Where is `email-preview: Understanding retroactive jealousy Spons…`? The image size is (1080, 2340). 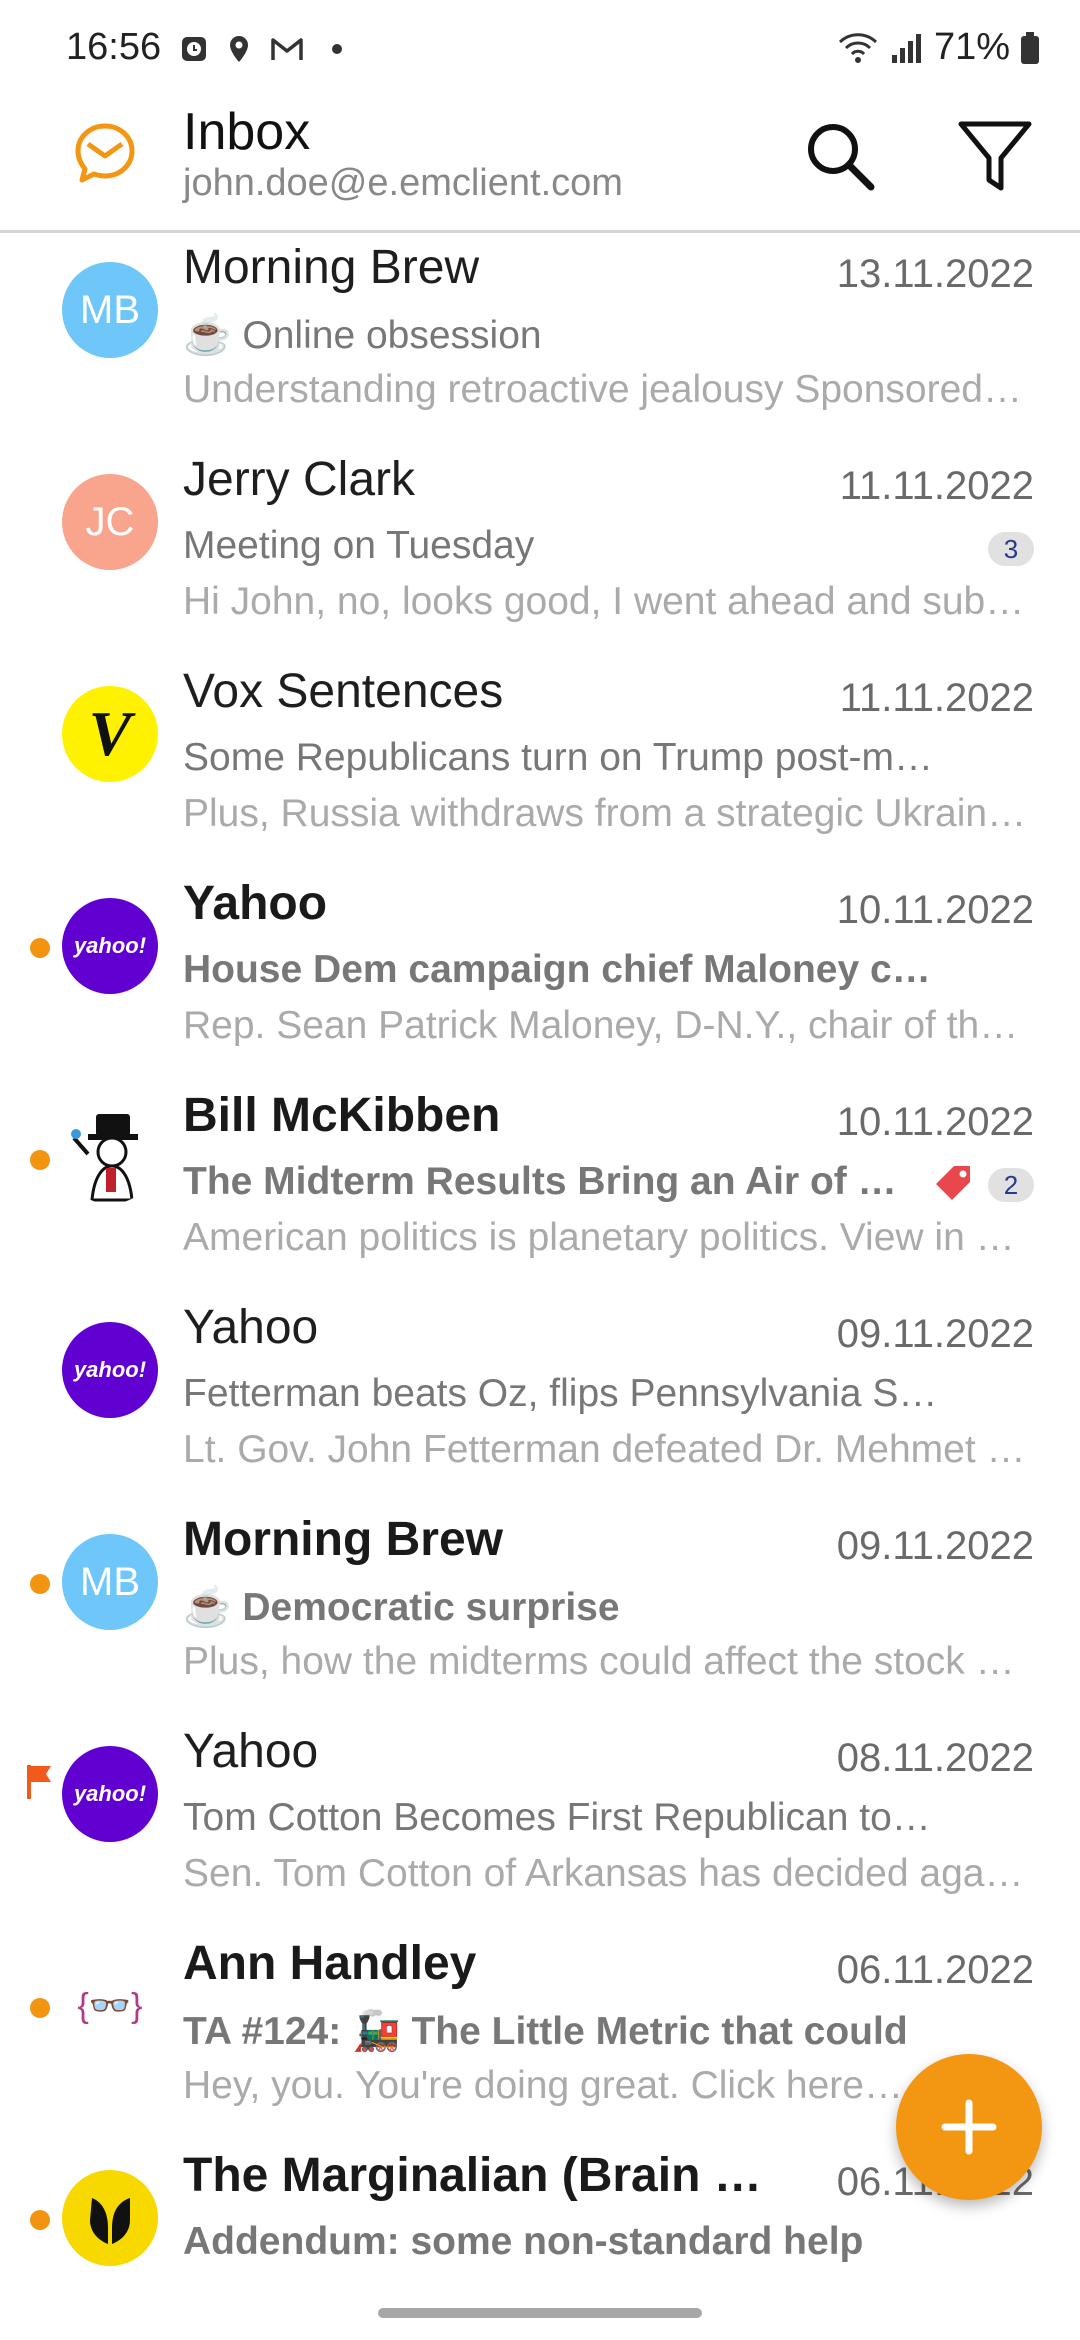
email-preview: Understanding retroactive jealousy Spons… is located at coordinates (605, 389).